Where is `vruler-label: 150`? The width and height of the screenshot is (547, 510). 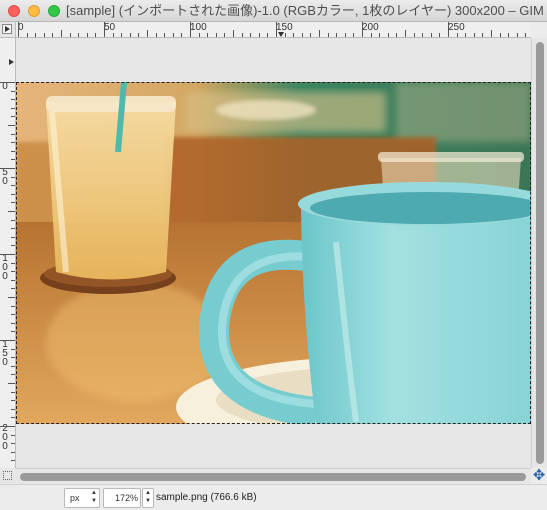 vruler-label: 150 is located at coordinates (5, 353).